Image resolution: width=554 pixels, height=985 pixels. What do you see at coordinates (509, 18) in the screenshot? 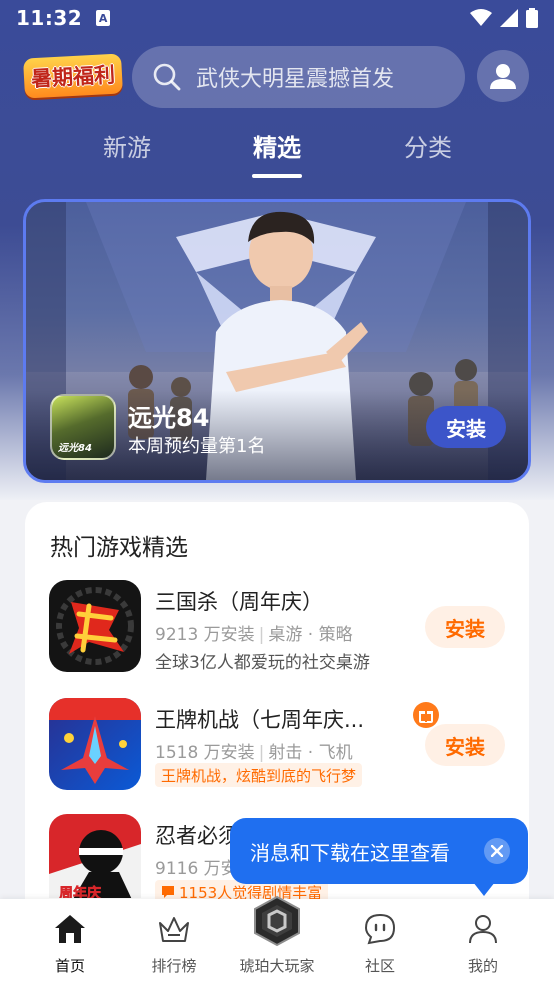
I see `cellular-signal-icon` at bounding box center [509, 18].